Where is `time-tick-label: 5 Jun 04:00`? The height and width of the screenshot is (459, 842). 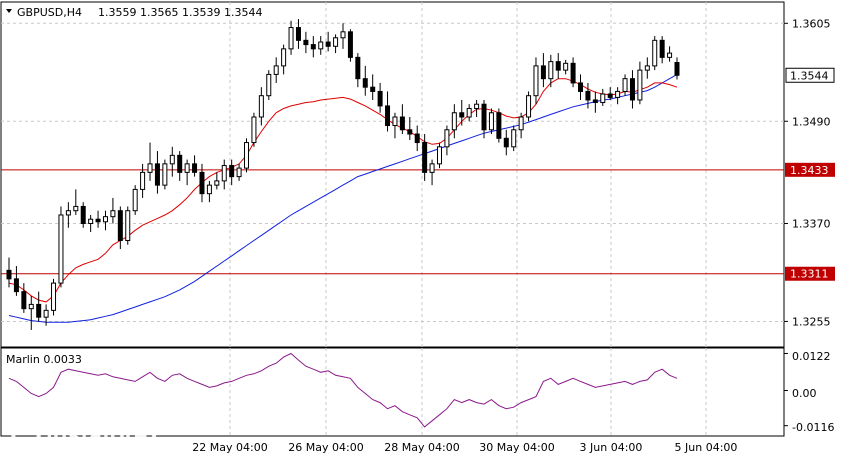 time-tick-label: 5 Jun 04:00 is located at coordinates (706, 447).